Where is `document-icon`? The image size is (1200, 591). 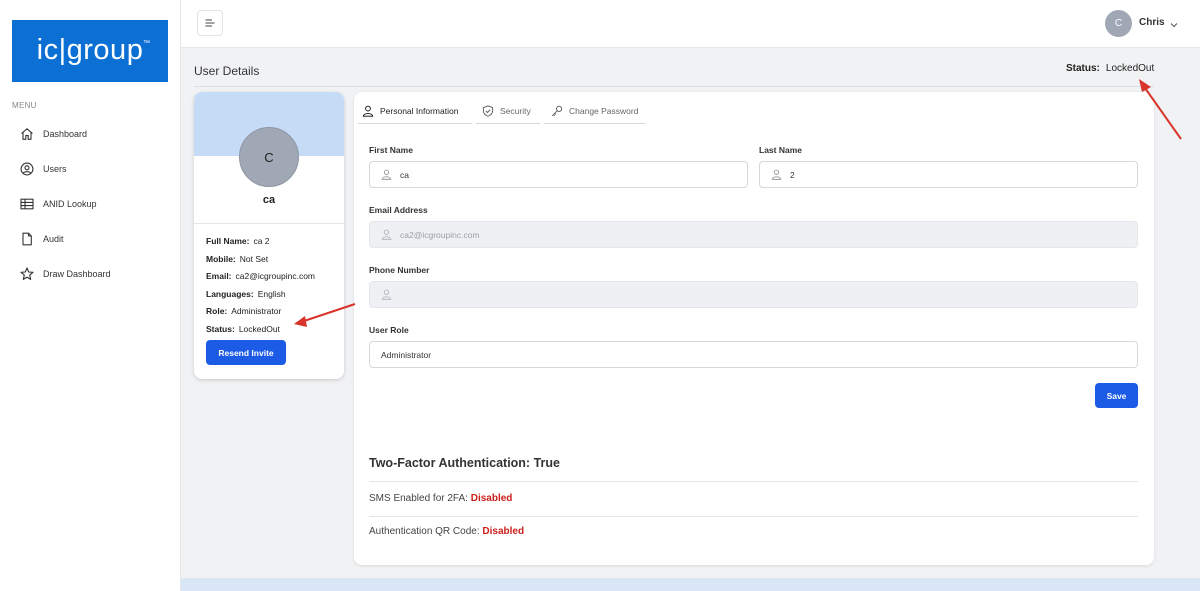 document-icon is located at coordinates (27, 239).